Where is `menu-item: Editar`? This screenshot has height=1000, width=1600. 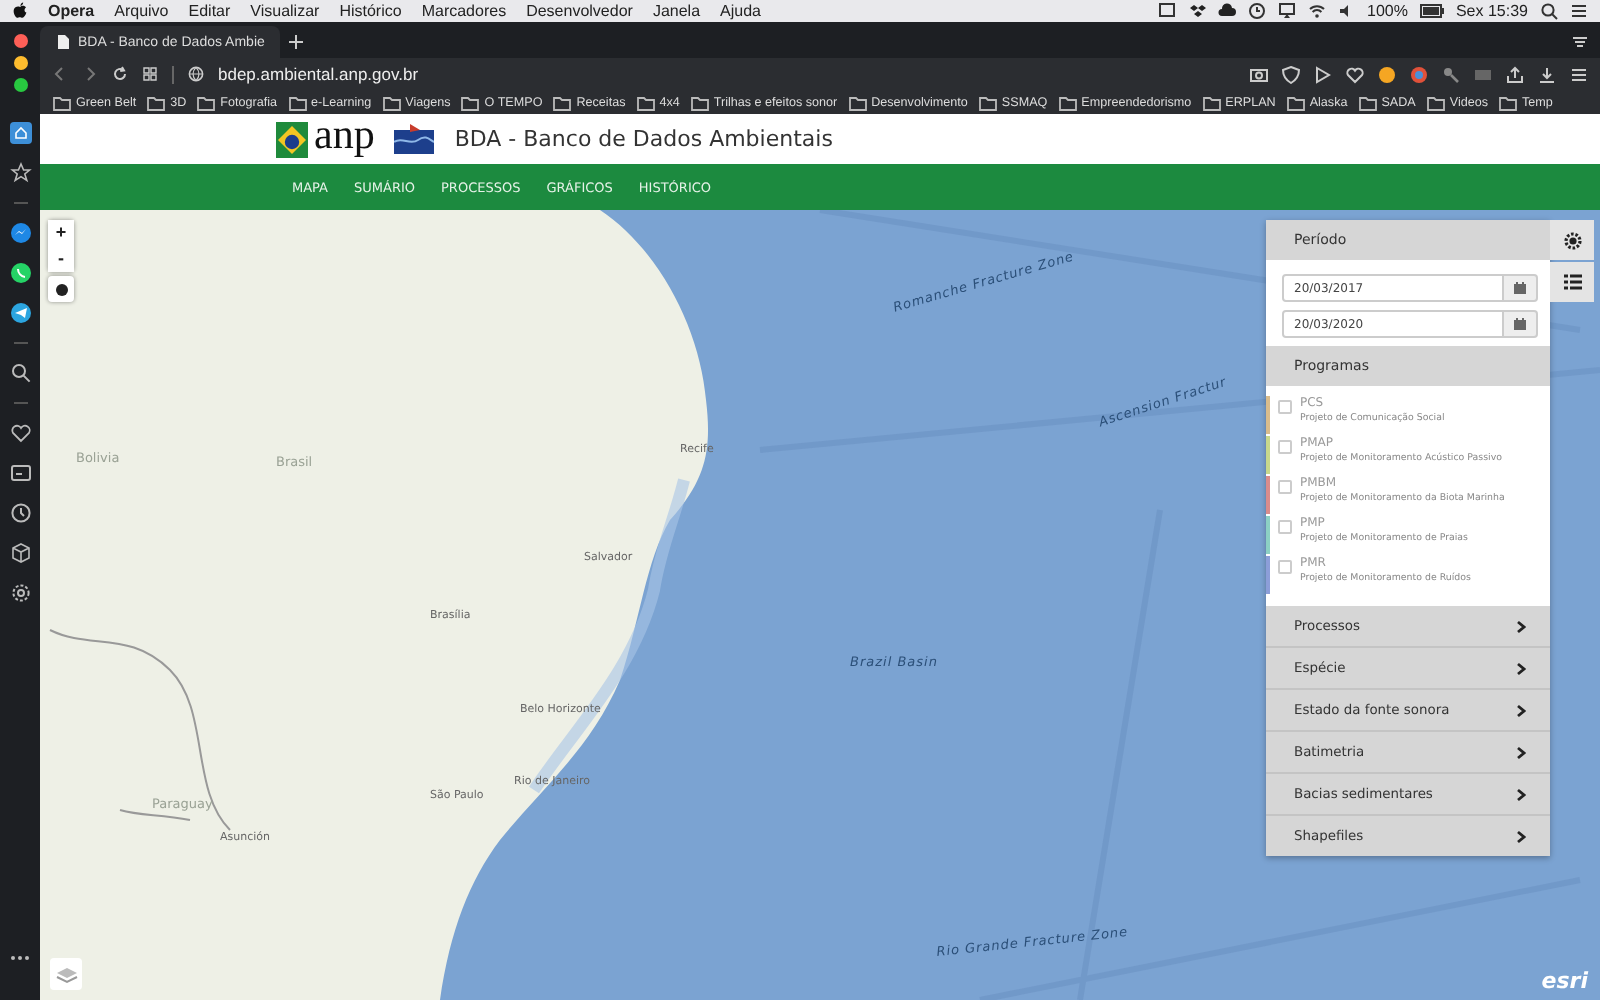
menu-item: Editar is located at coordinates (209, 11).